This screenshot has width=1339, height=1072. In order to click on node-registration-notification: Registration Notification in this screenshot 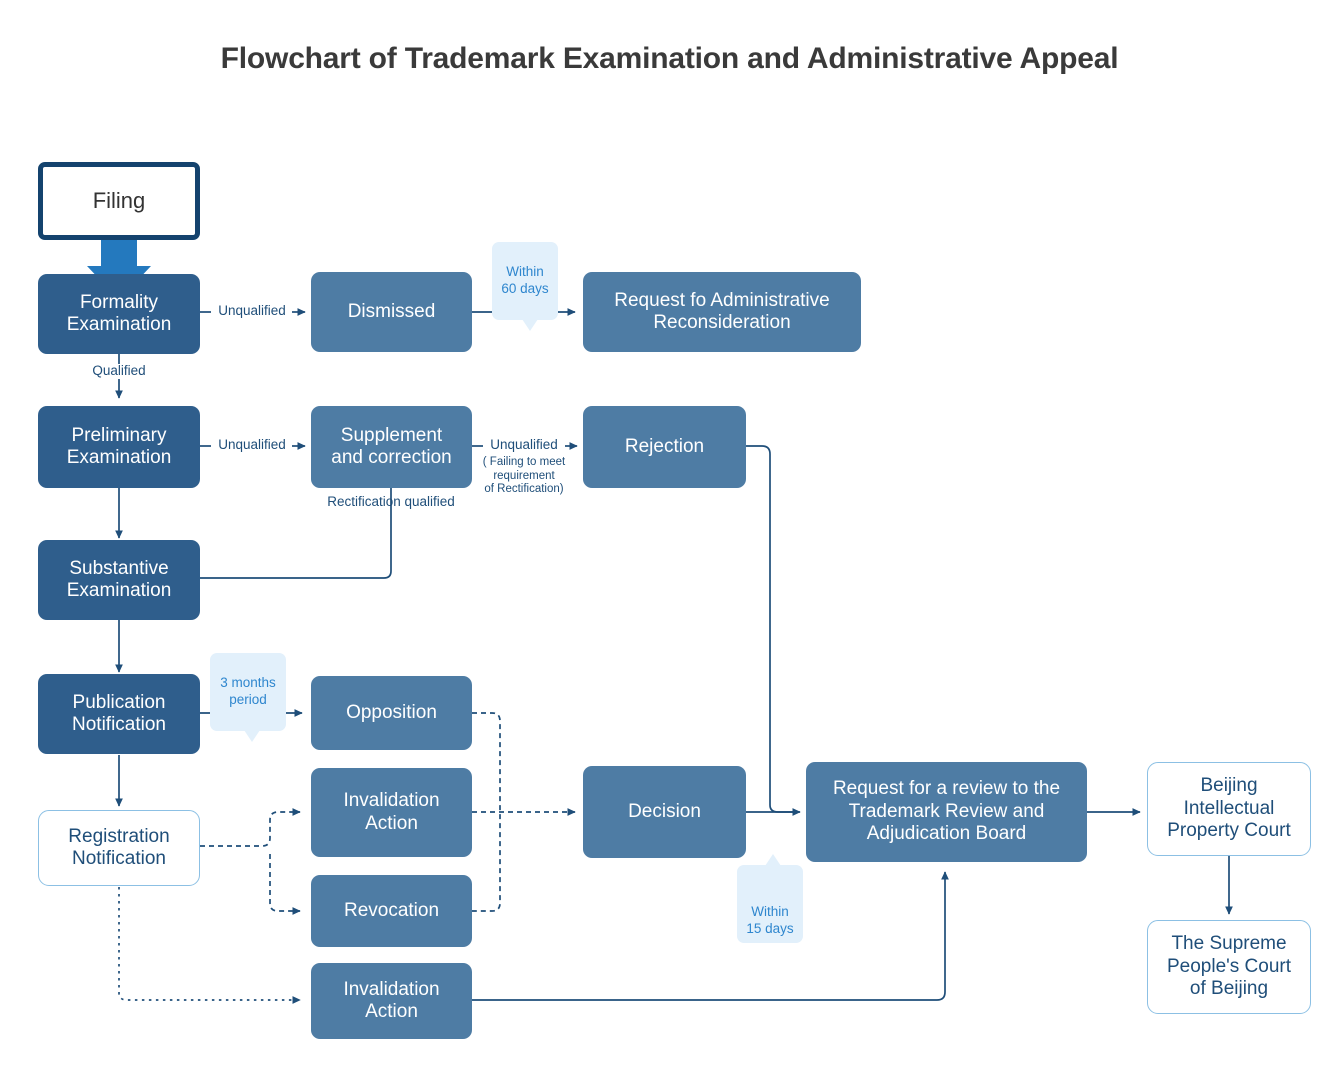, I will do `click(119, 848)`.